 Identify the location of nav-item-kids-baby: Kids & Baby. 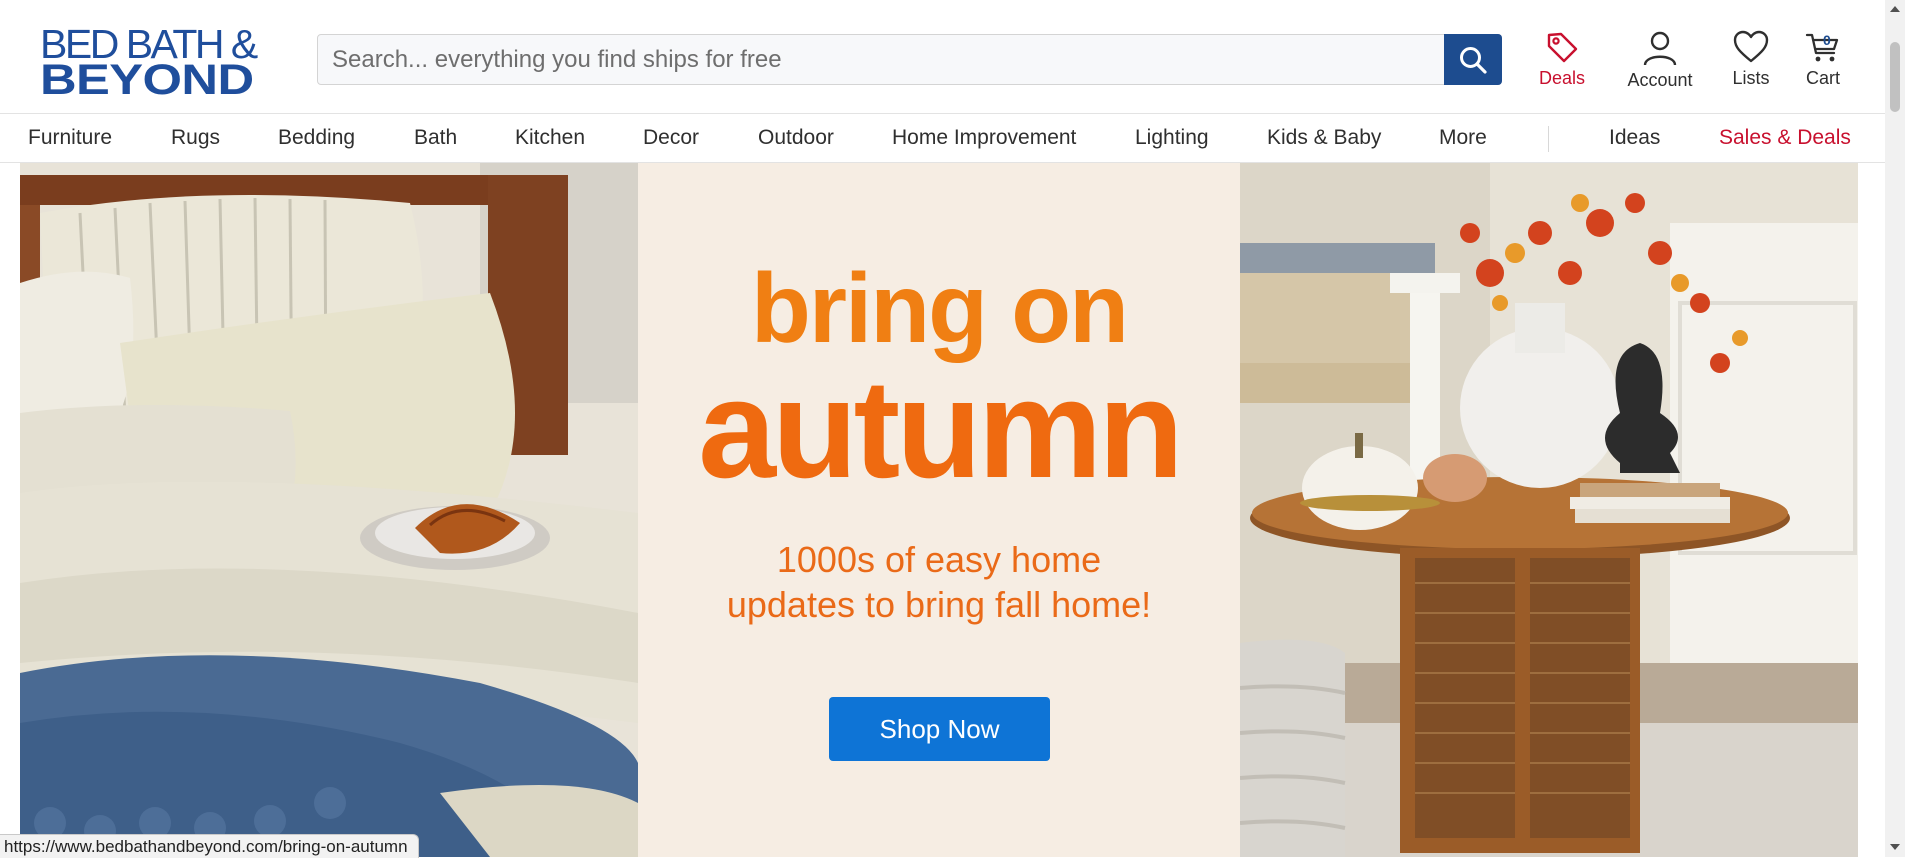
(1324, 138).